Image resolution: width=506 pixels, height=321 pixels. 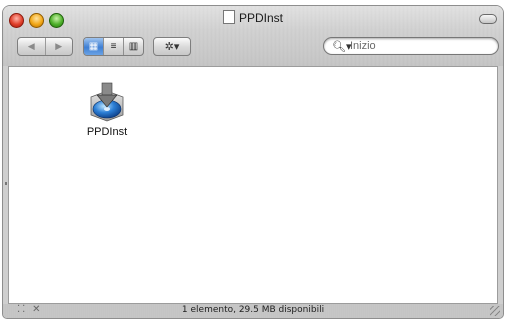 I want to click on status-bar: ⁚⁚ ✕ 1 elemento, 29.5 MB disponibili, so click(x=253, y=311).